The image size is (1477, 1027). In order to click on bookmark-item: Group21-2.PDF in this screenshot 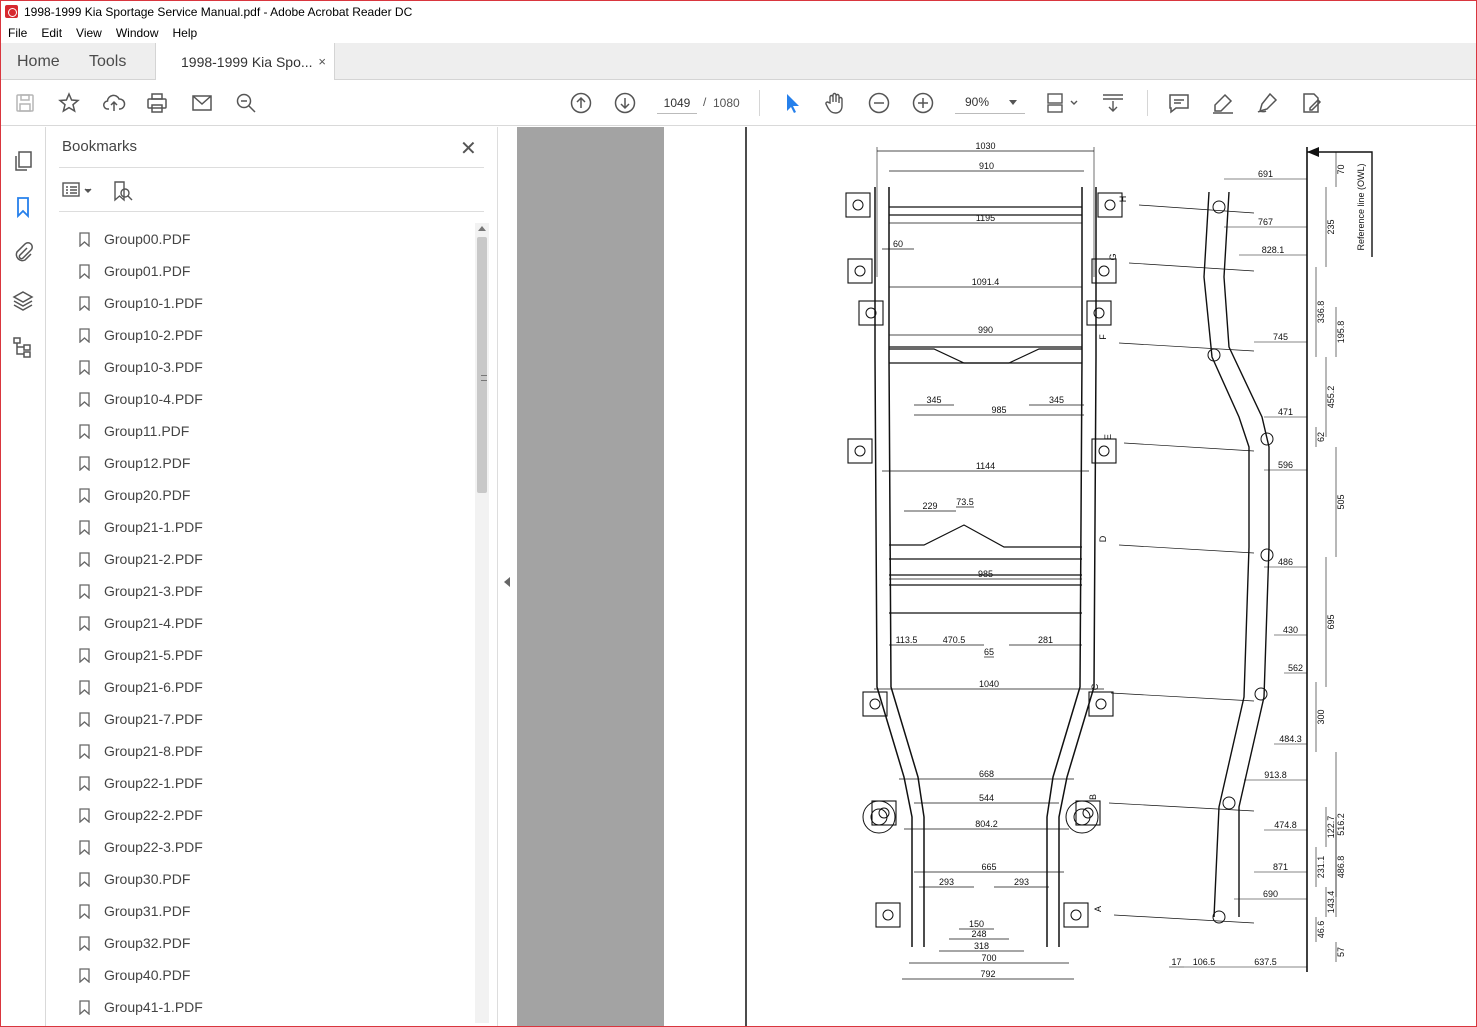, I will do `click(270, 559)`.